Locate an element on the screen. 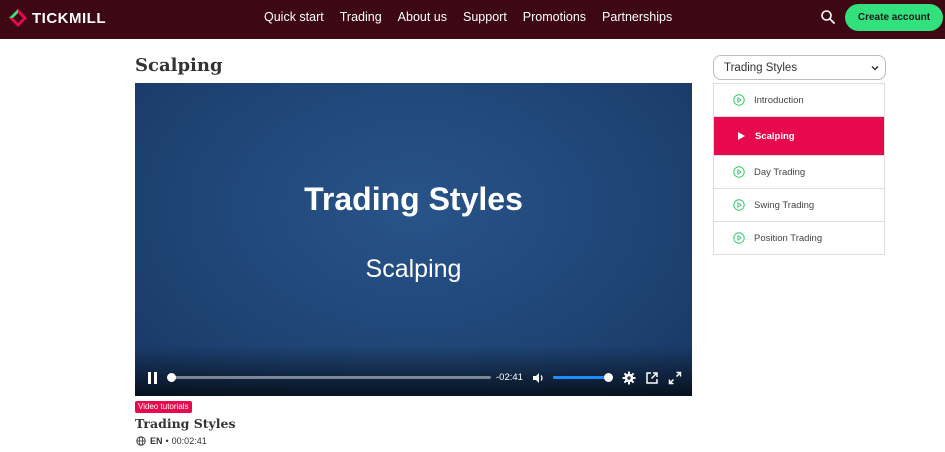 Image resolution: width=945 pixels, height=452 pixels. volume-slider is located at coordinates (583, 377).